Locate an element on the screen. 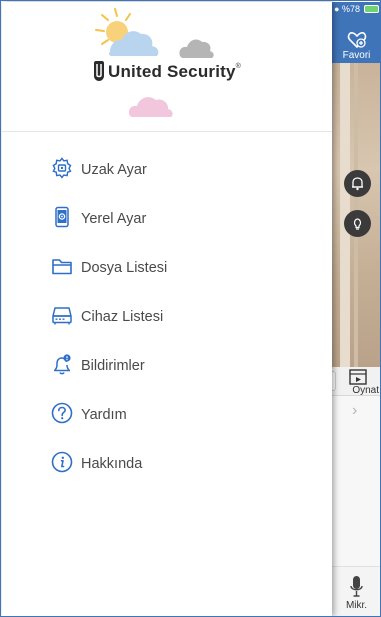 The image size is (381, 617). menu-item-label: Hakkında is located at coordinates (112, 463).